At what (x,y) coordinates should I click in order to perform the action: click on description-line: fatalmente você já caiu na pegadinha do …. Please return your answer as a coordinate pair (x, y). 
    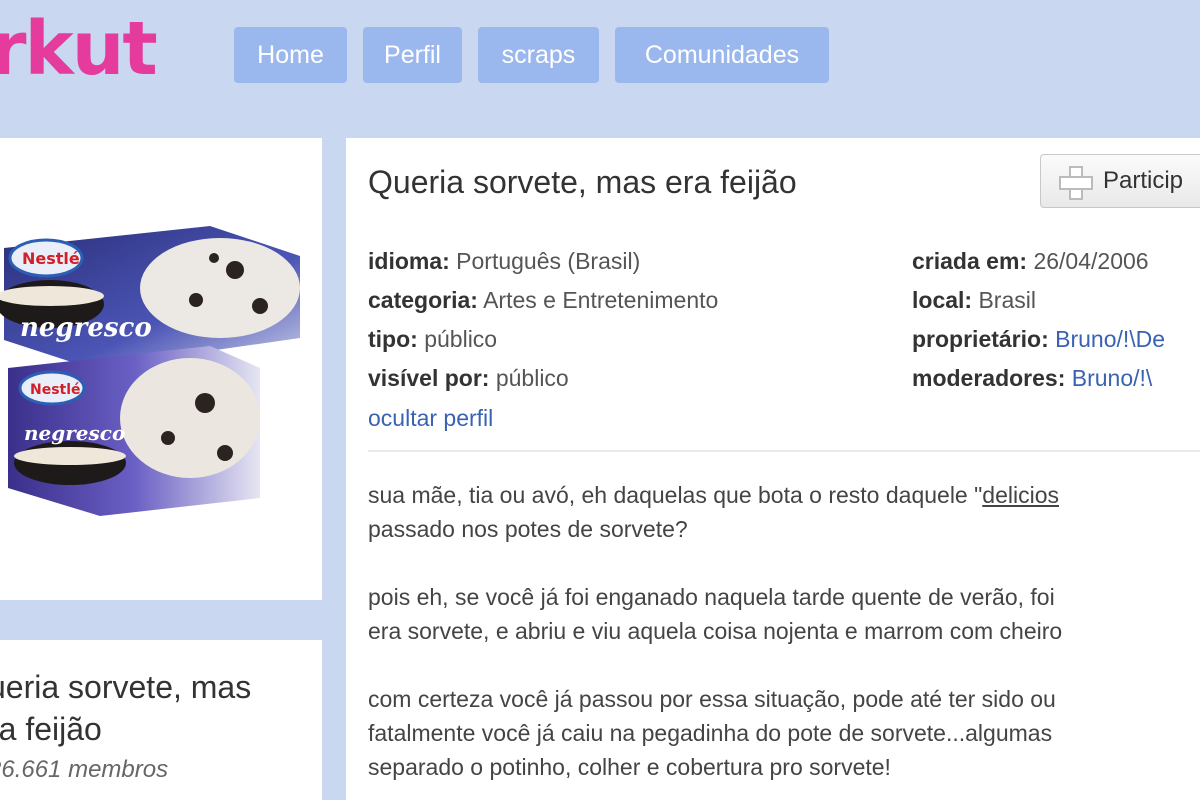
    Looking at the image, I should click on (710, 733).